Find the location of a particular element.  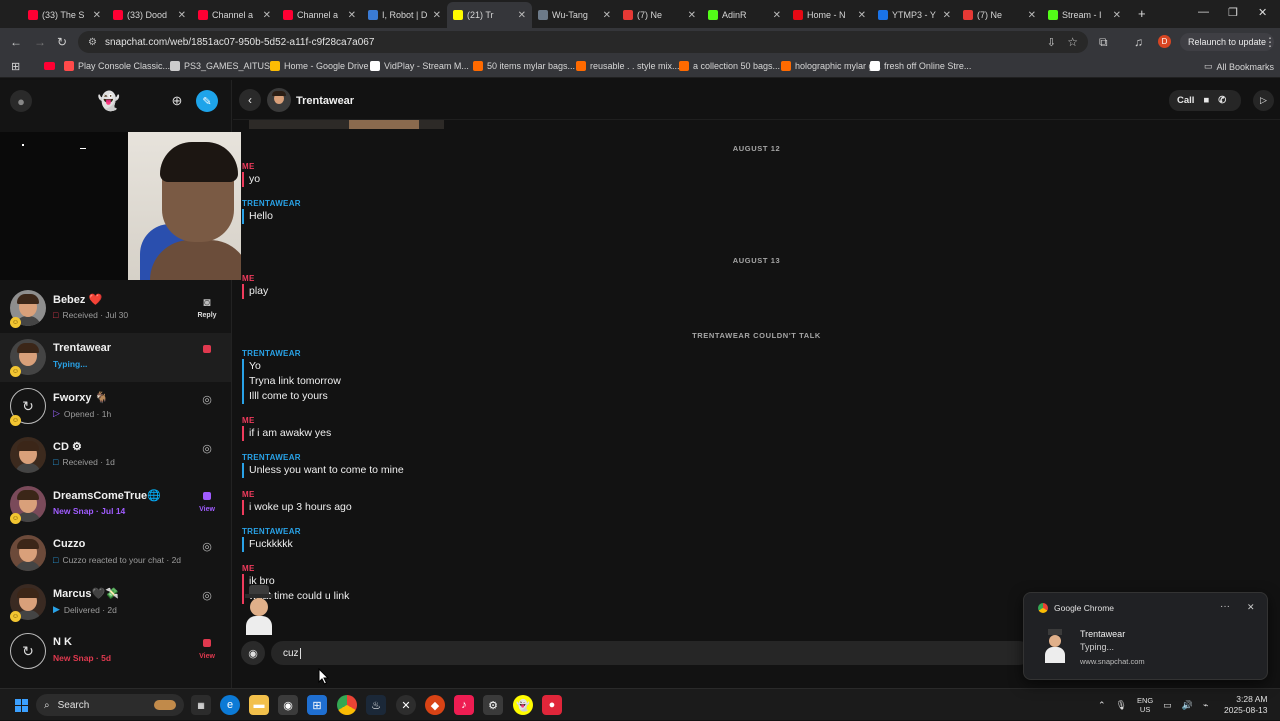

new-tab-button: + is located at coordinates (1142, 13).